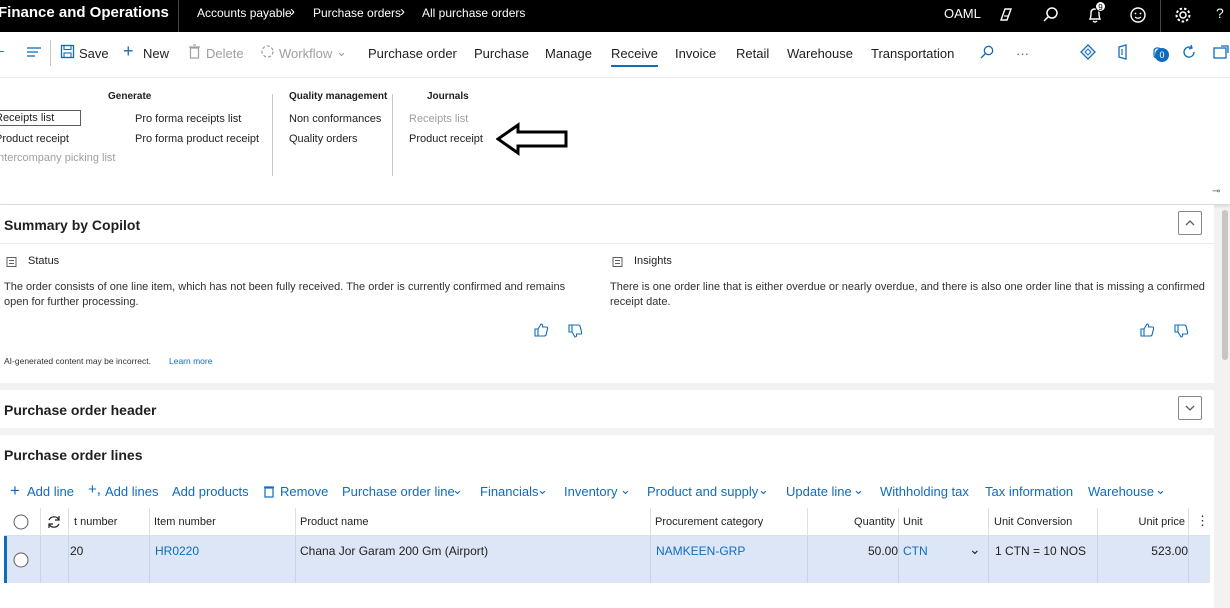 This screenshot has width=1230, height=608. I want to click on add-lines-button: Add lines, so click(131, 491).